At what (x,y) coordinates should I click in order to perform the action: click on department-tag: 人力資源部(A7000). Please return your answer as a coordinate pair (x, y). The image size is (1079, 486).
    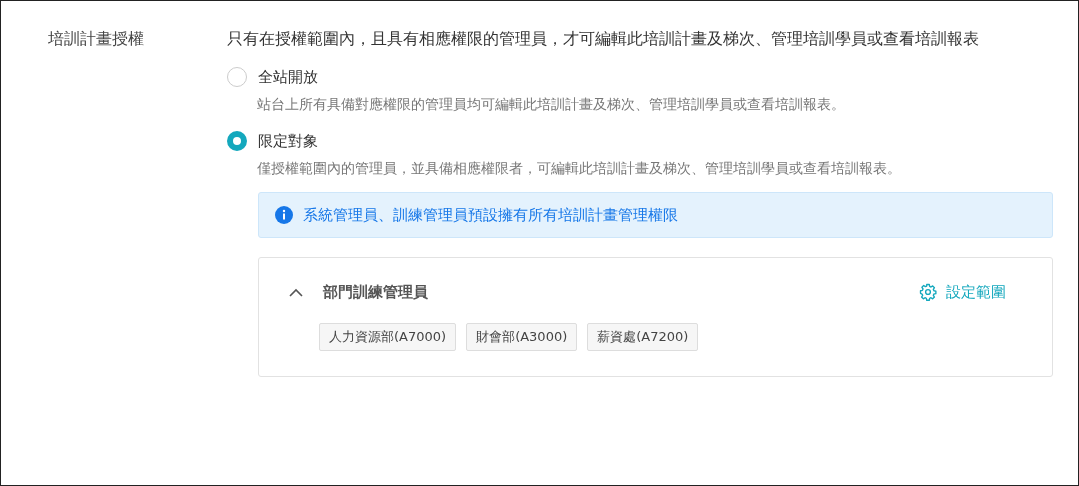
    Looking at the image, I should click on (388, 337).